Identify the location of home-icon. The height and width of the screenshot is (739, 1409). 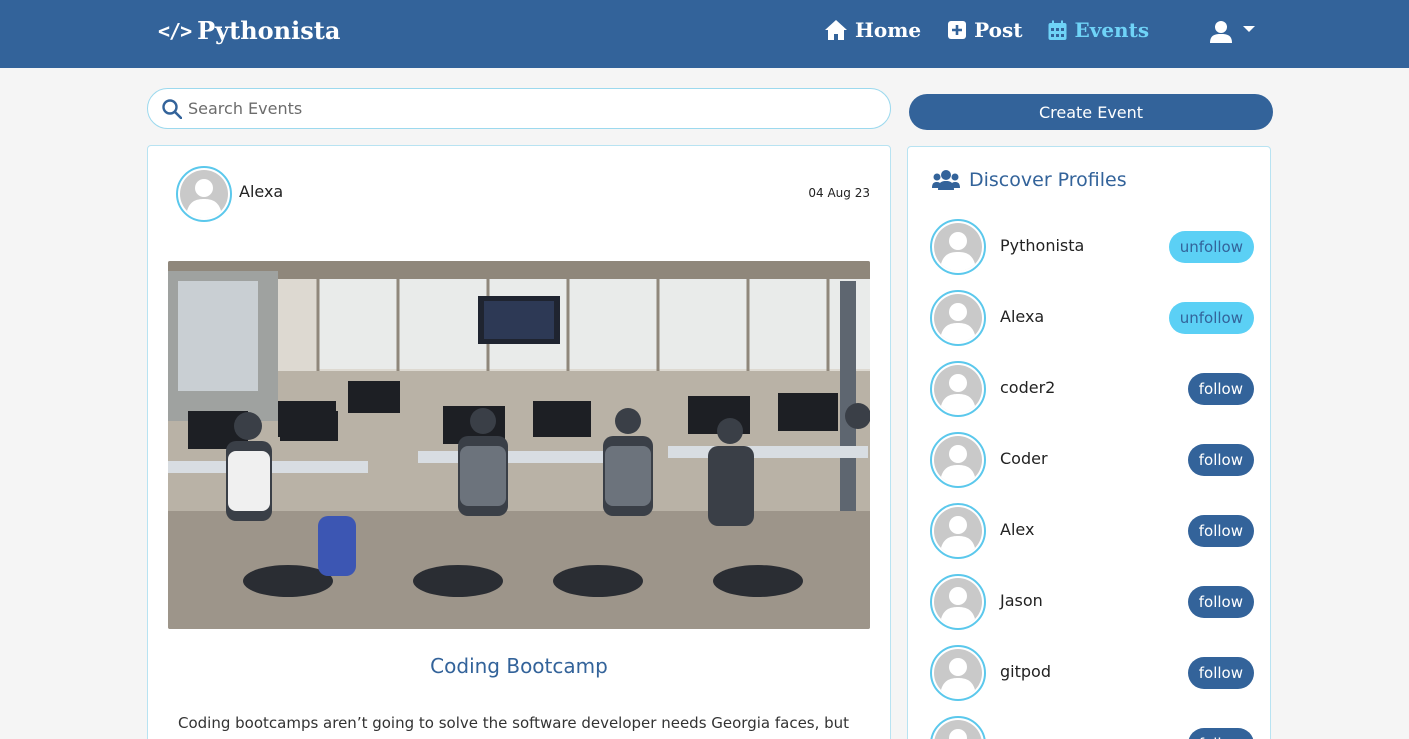
(836, 30).